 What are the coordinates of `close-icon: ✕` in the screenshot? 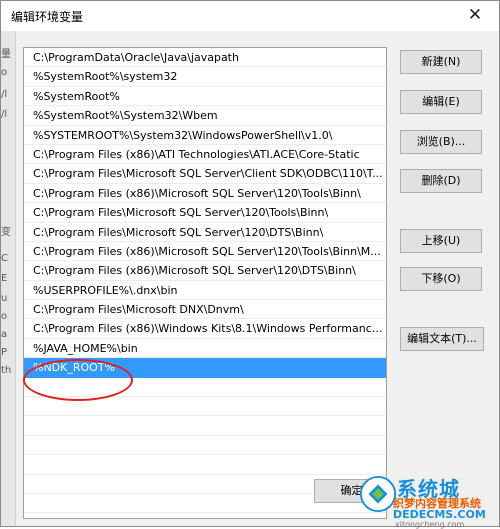 It's located at (475, 15).